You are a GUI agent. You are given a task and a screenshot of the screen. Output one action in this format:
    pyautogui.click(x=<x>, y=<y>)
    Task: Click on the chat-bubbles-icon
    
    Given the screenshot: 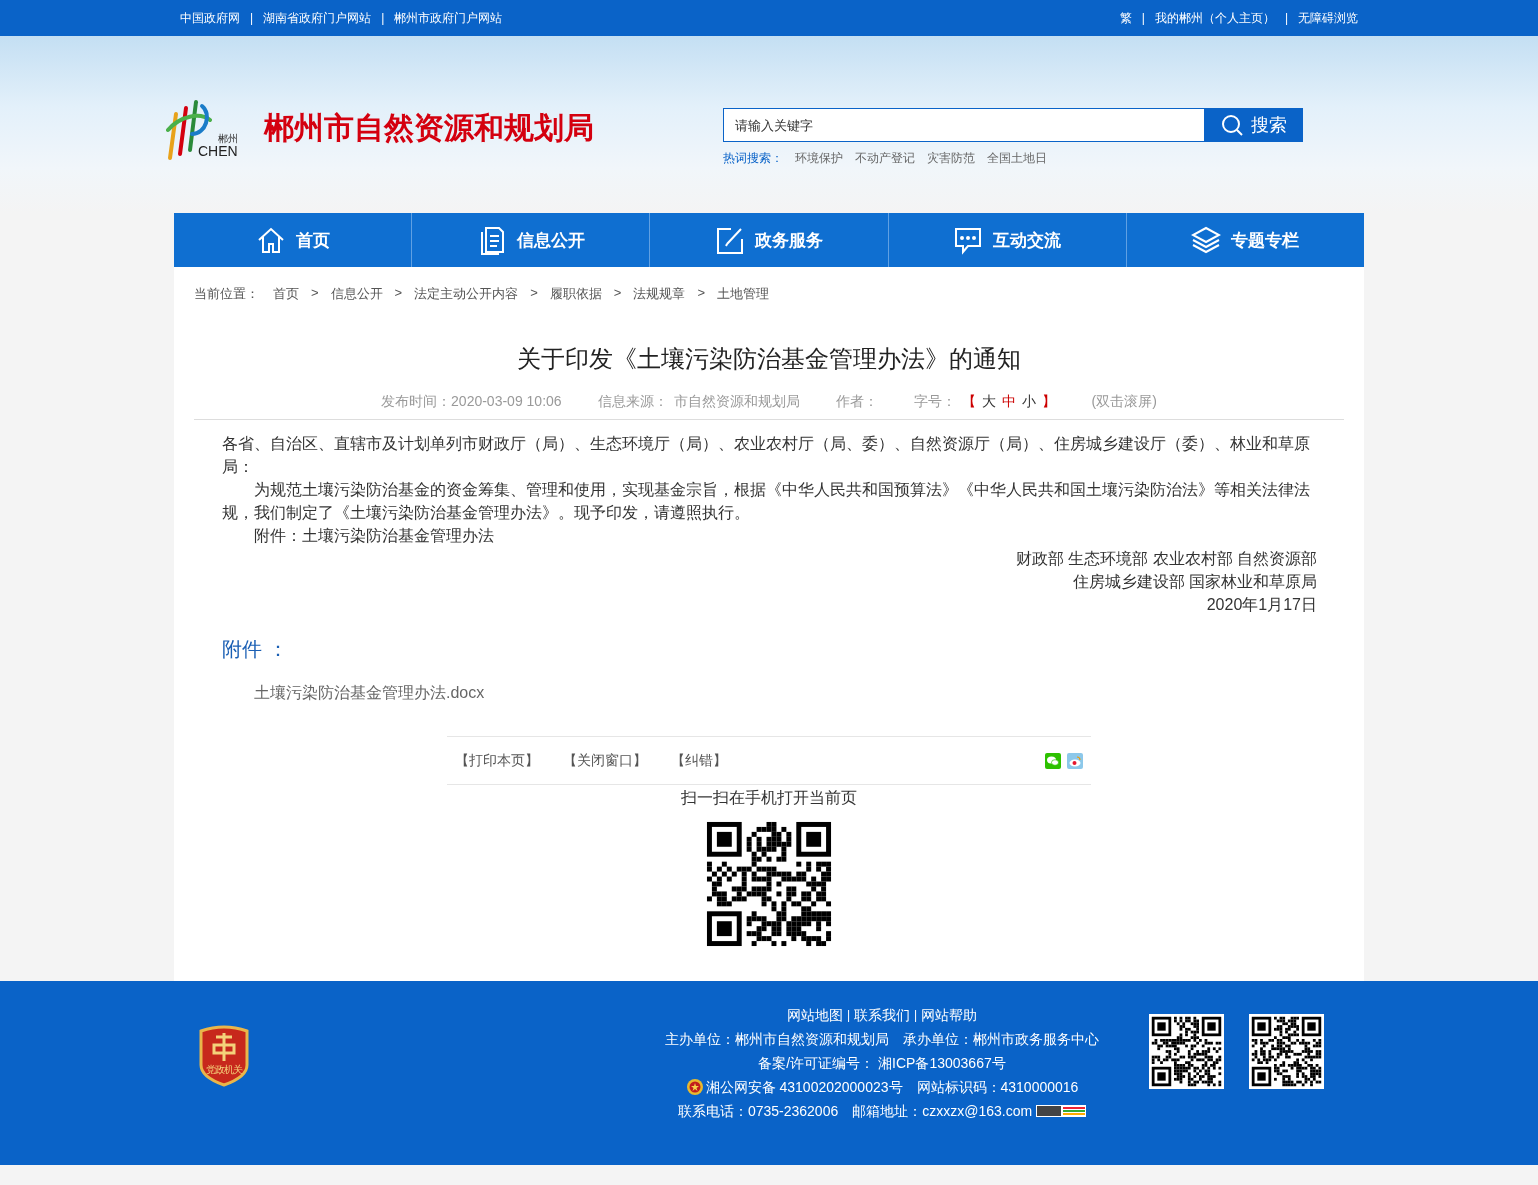 What is the action you would take?
    pyautogui.click(x=1053, y=760)
    